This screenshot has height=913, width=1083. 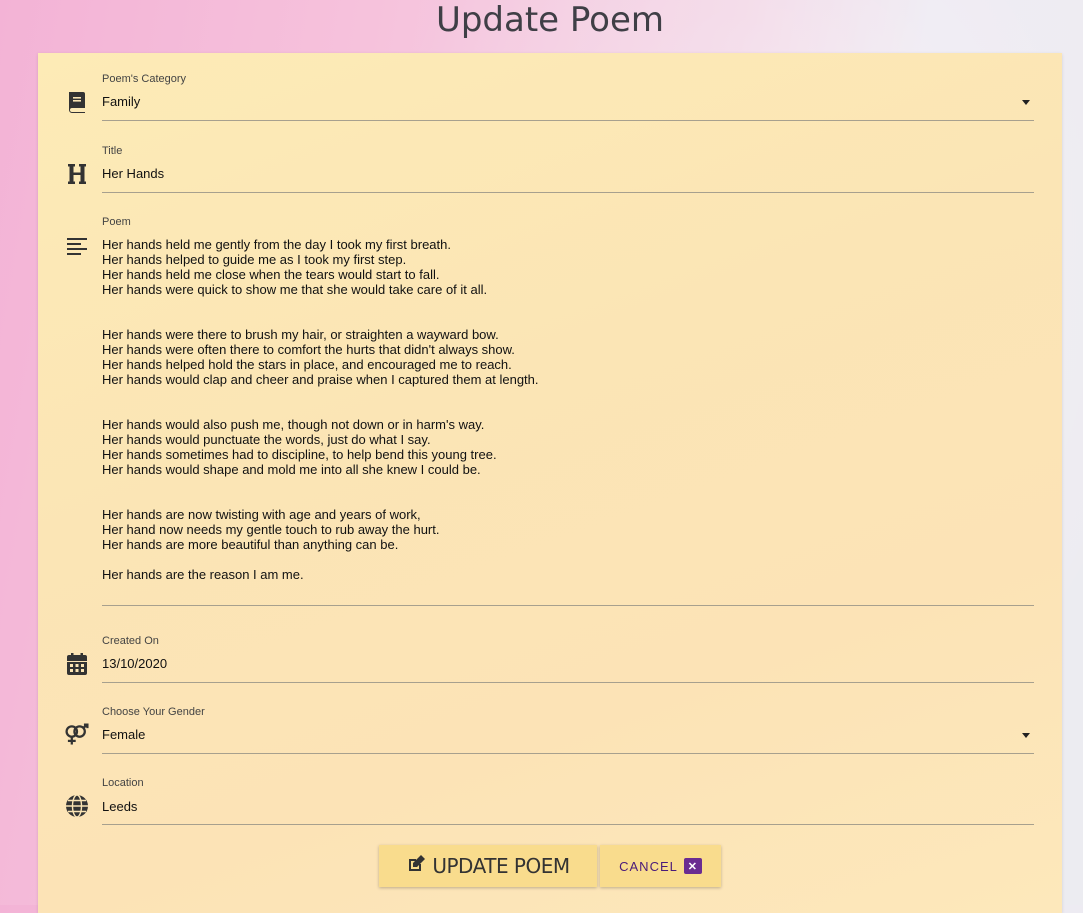 What do you see at coordinates (568, 605) in the screenshot?
I see `poem-underline` at bounding box center [568, 605].